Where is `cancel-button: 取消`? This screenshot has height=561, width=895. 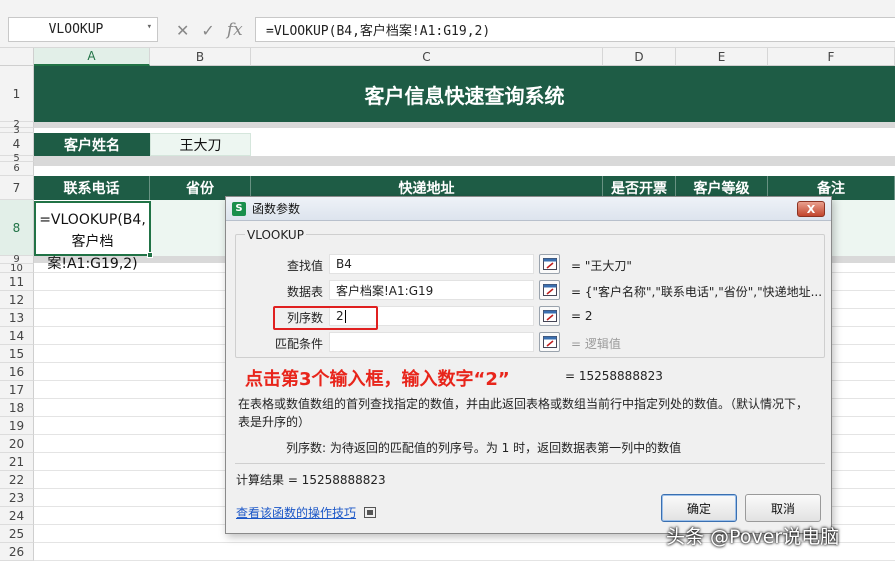
cancel-button: 取消 is located at coordinates (783, 508).